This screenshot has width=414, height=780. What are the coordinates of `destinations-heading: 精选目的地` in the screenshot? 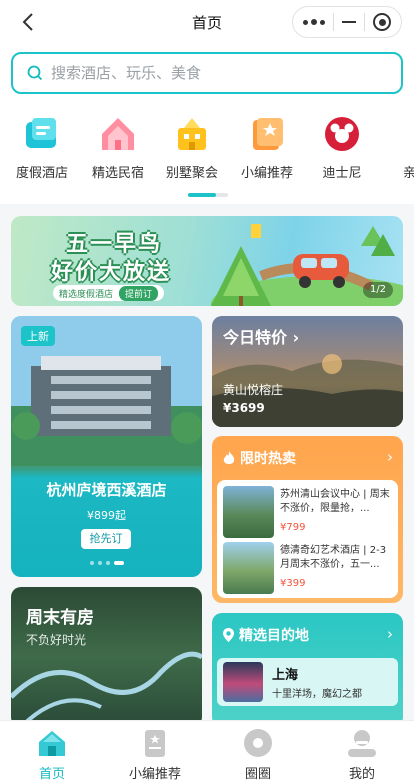 It's located at (265, 635).